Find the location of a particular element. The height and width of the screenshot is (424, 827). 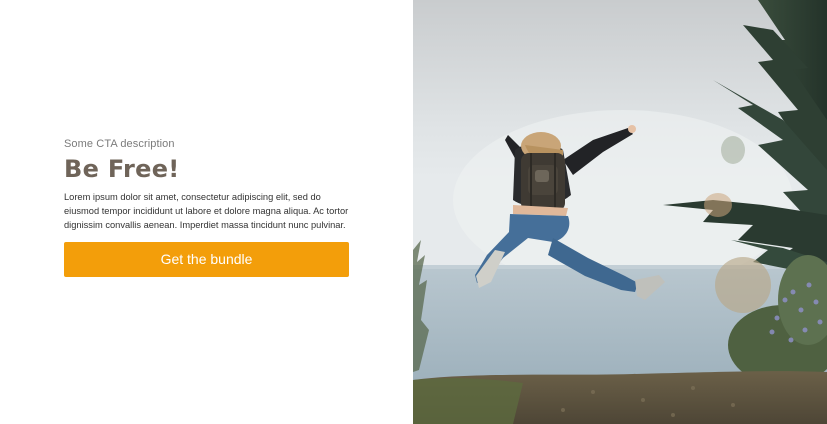

cta-title: Be Free! is located at coordinates (122, 169).